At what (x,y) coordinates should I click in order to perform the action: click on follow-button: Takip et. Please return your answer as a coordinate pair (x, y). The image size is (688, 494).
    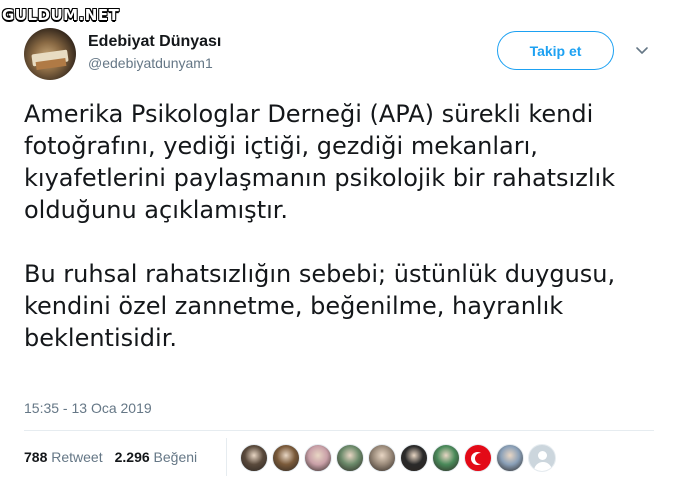
    Looking at the image, I should click on (555, 50).